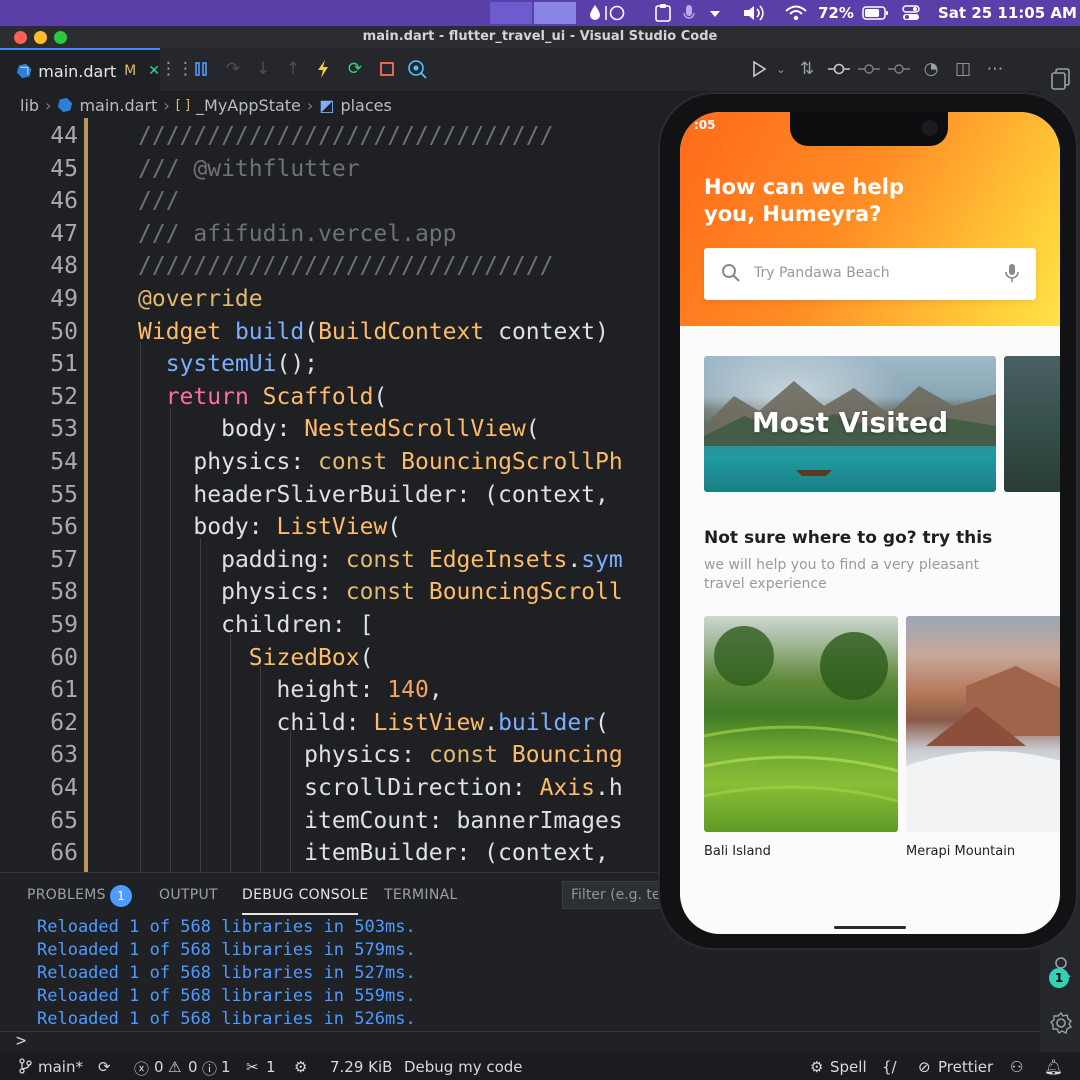 The image size is (1080, 1080). Describe the element at coordinates (64, 853) in the screenshot. I see `line-number: 66` at that location.